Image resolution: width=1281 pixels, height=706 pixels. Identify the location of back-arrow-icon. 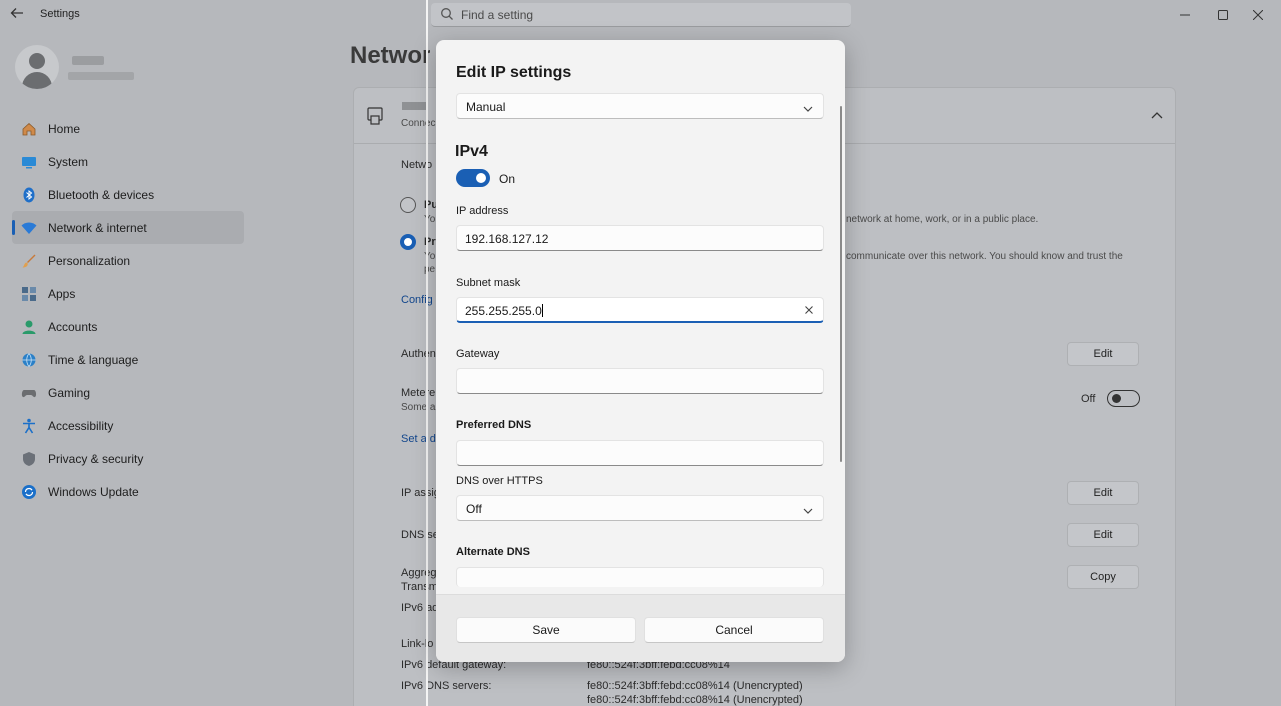
(16, 13).